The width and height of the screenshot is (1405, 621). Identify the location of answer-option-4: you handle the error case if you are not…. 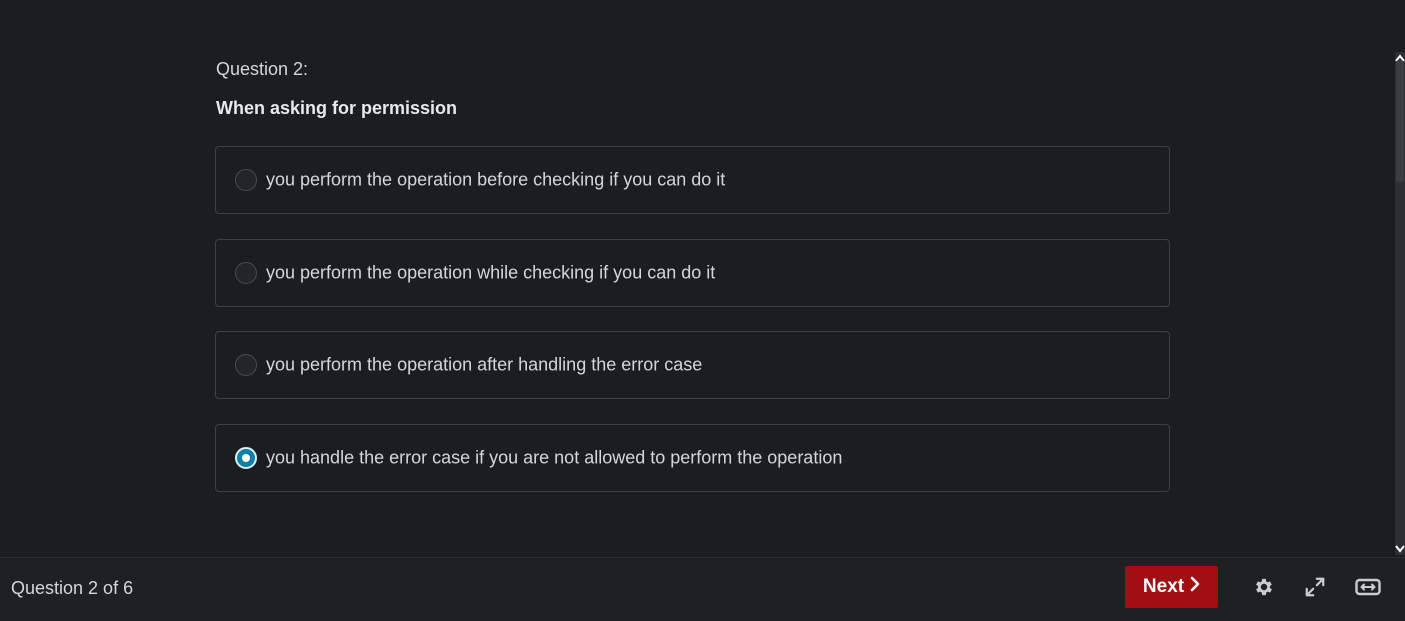
(692, 458).